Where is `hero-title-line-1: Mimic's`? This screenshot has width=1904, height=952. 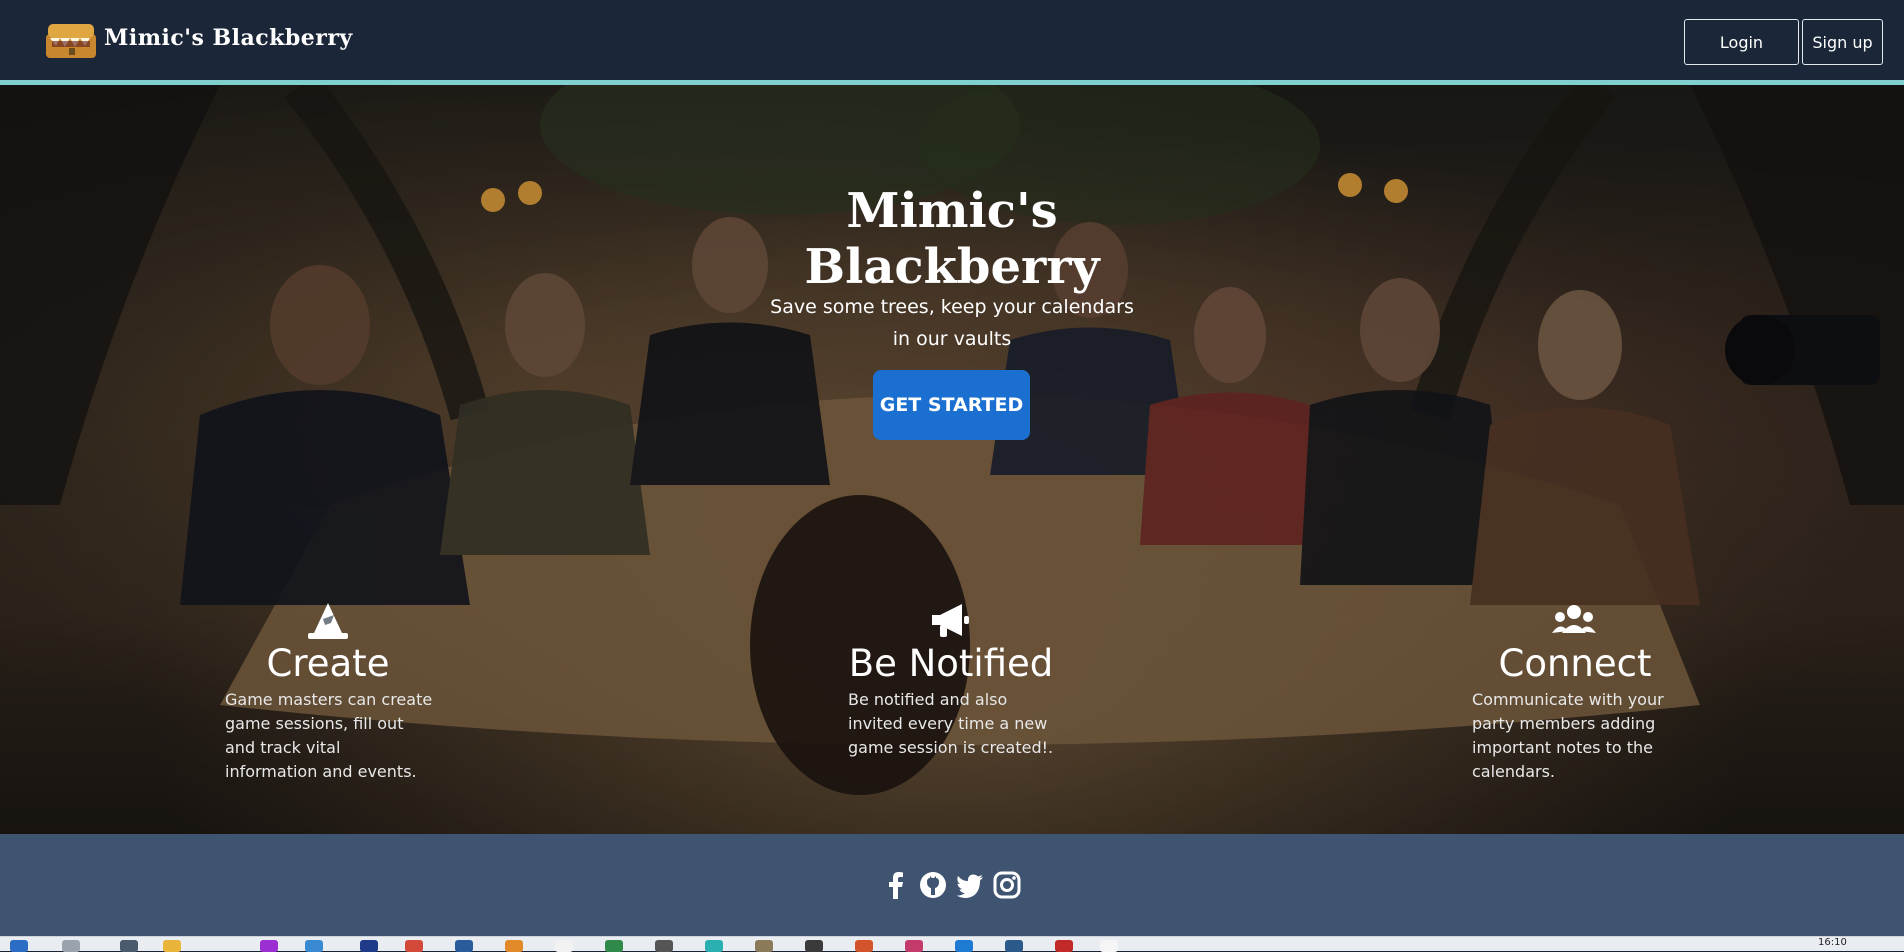 hero-title-line-1: Mimic's is located at coordinates (952, 211).